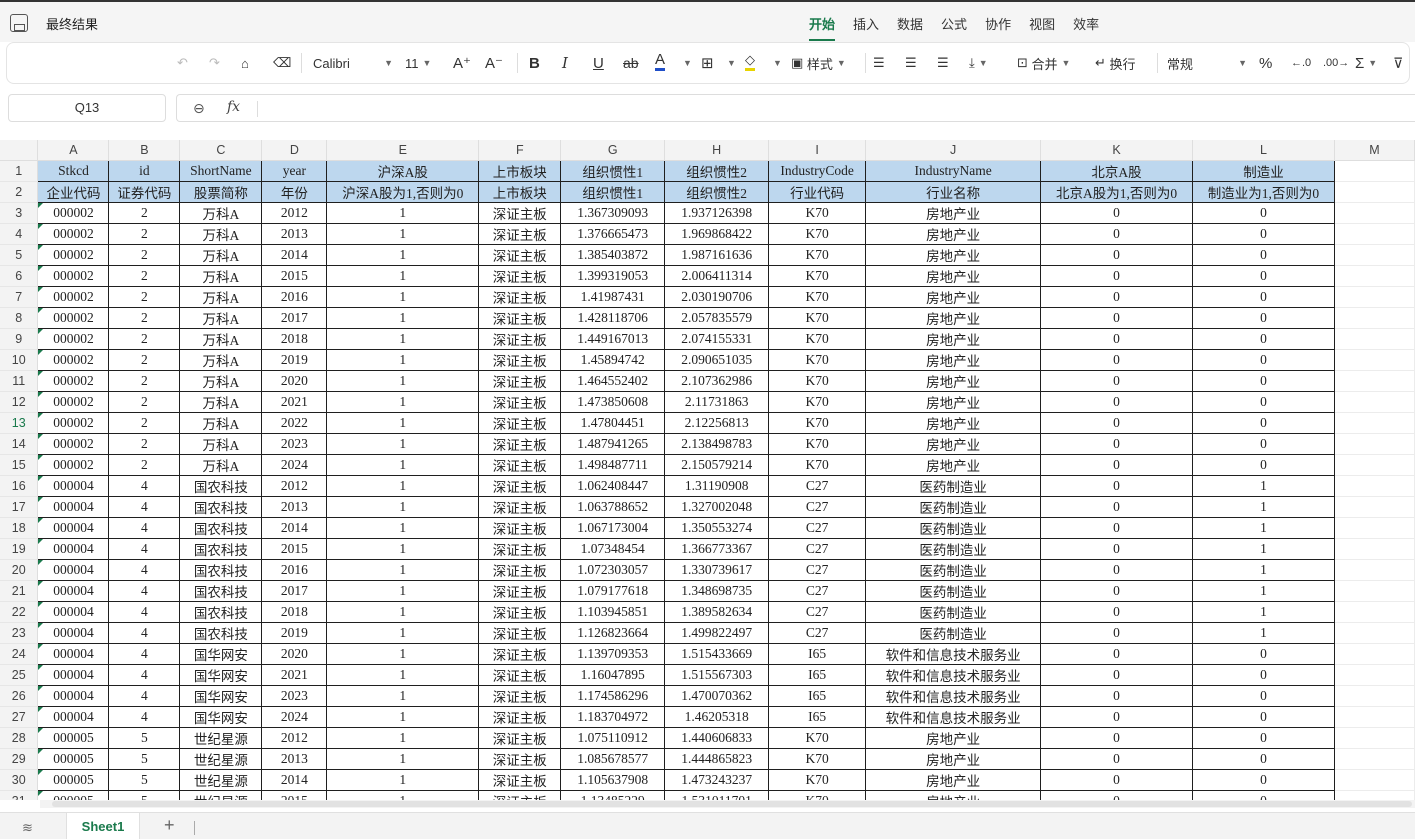  Describe the element at coordinates (294, 758) in the screenshot. I see `data-cell: 2013` at that location.